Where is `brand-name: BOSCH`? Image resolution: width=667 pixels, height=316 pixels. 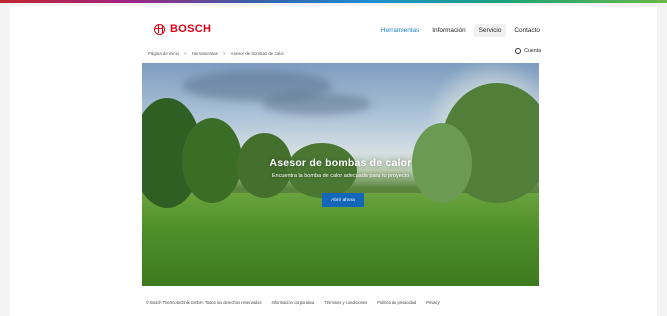 brand-name: BOSCH is located at coordinates (191, 29).